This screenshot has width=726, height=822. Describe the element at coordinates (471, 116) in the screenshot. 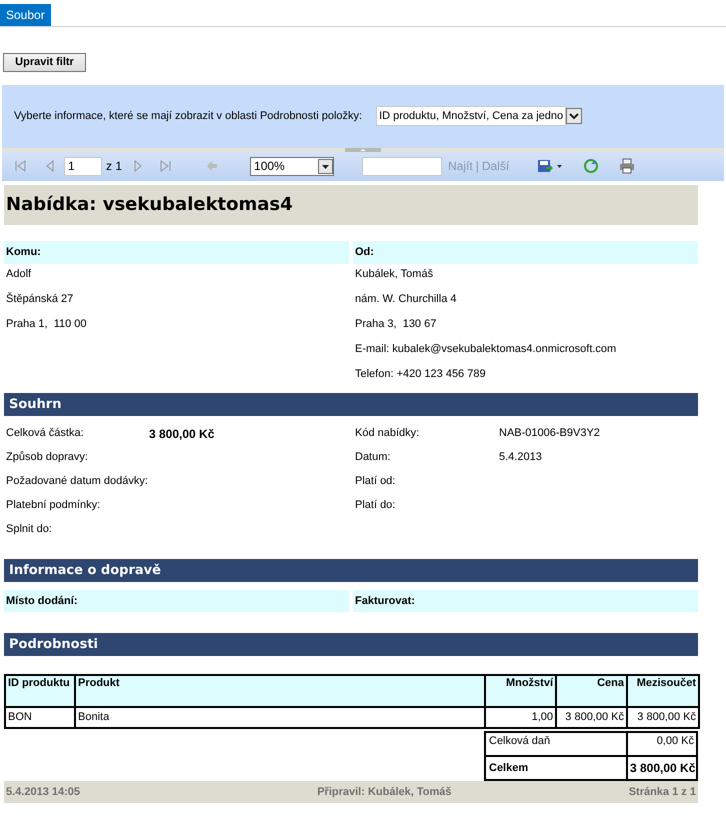

I see `parameter-select: ID produktu, Množství, Cena za jedno` at that location.